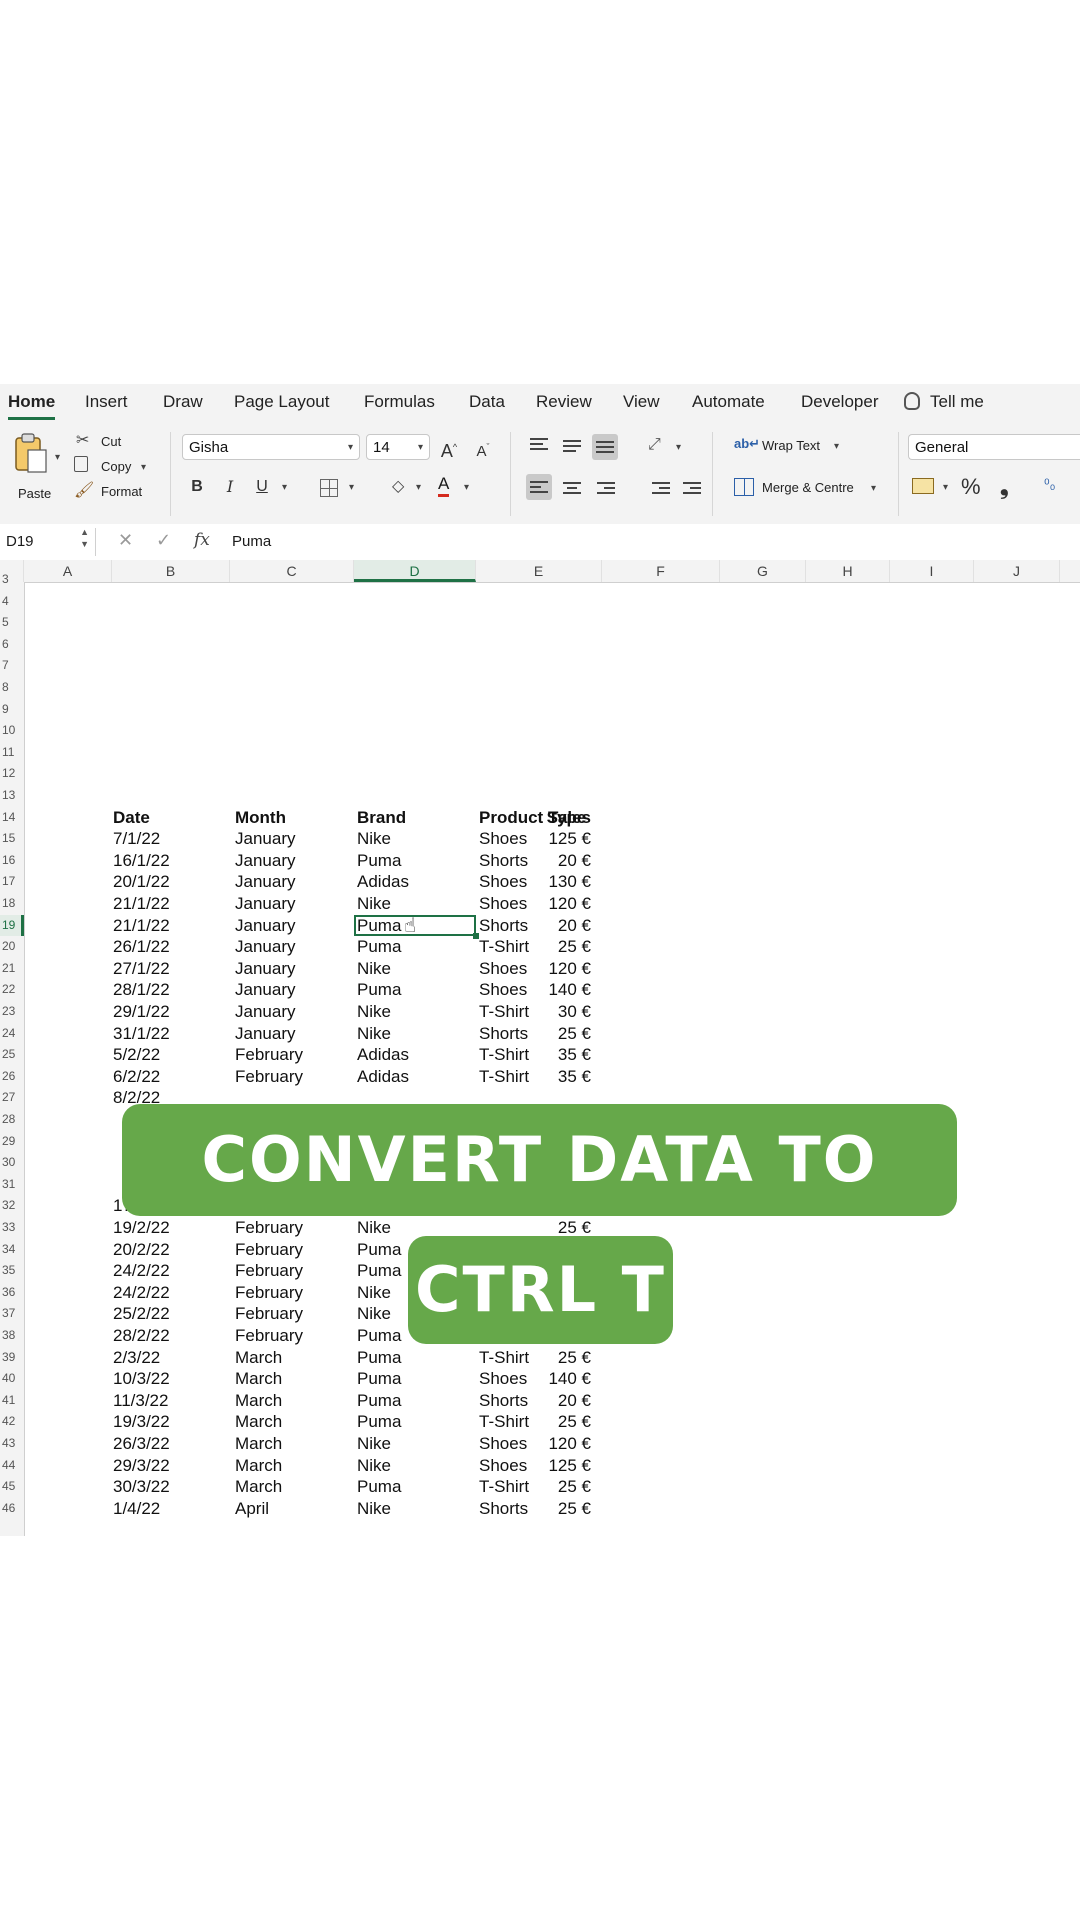 This screenshot has width=1080, height=1920. Describe the element at coordinates (12, 1466) in the screenshot. I see `row-header: 44` at that location.